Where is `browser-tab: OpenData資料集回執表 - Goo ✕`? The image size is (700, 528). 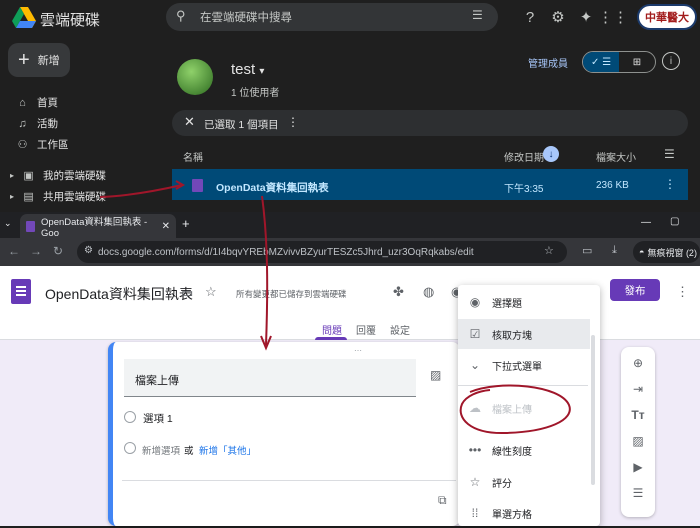
browser-tab: OpenData資料集回執表 - Goo ✕ is located at coordinates (98, 226).